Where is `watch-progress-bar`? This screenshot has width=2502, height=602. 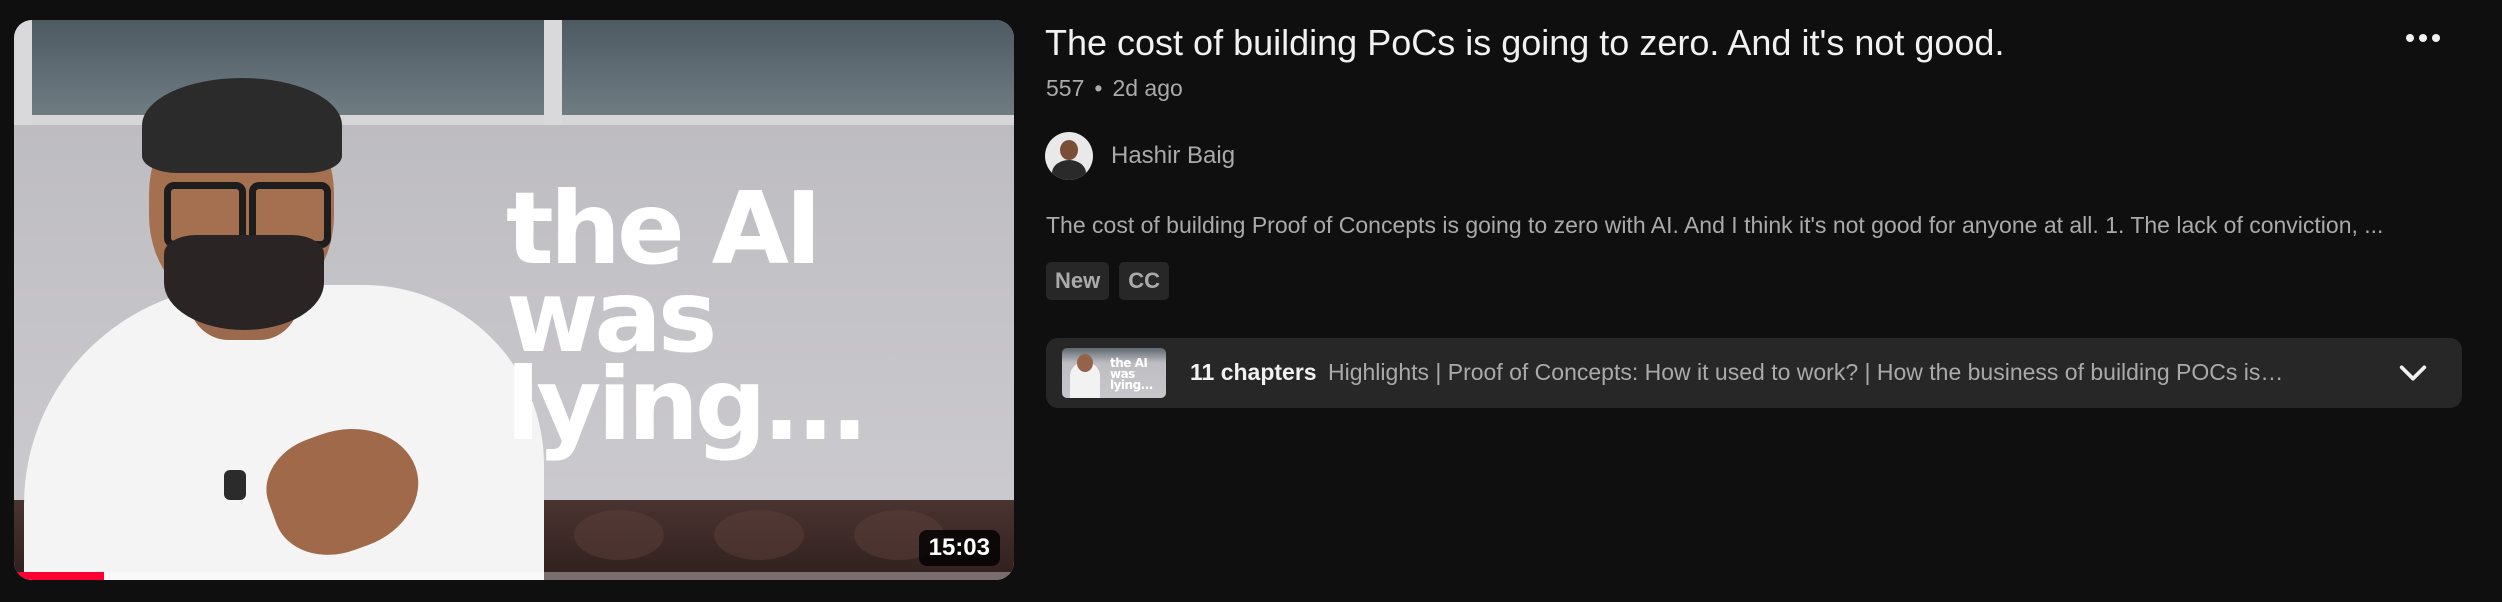
watch-progress-bar is located at coordinates (514, 576).